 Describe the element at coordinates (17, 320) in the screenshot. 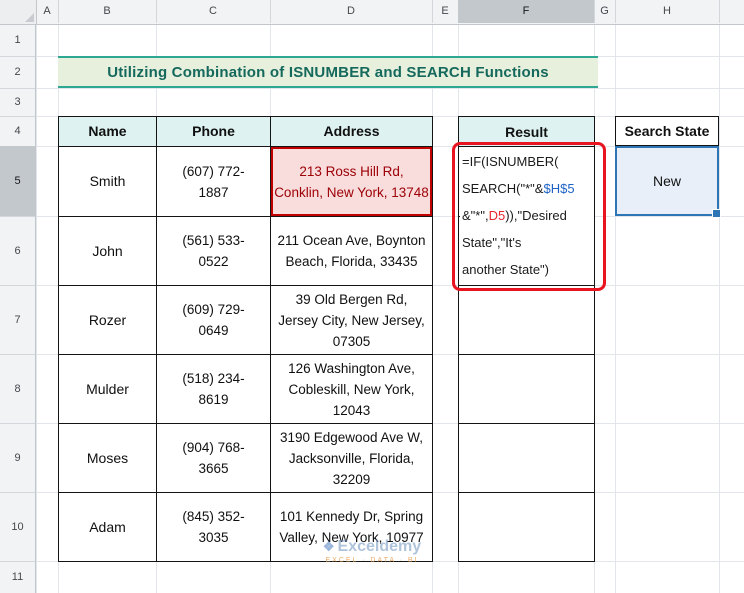

I see `row-header-7: 7` at that location.